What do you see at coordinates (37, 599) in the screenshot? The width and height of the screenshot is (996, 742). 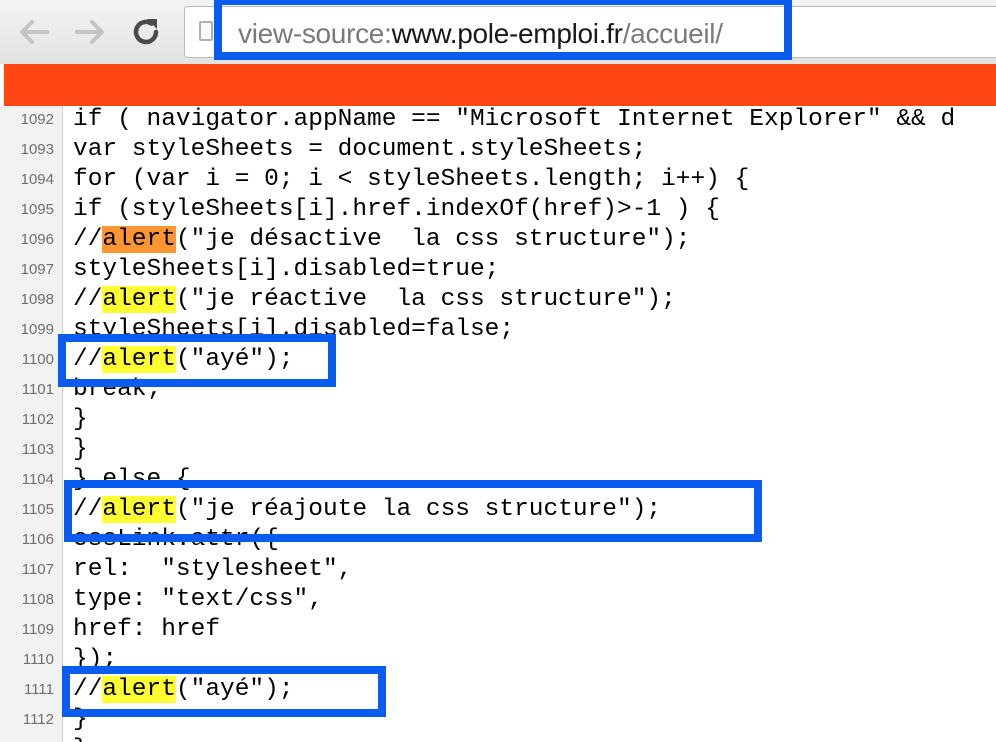 I see `line-number: 1108` at bounding box center [37, 599].